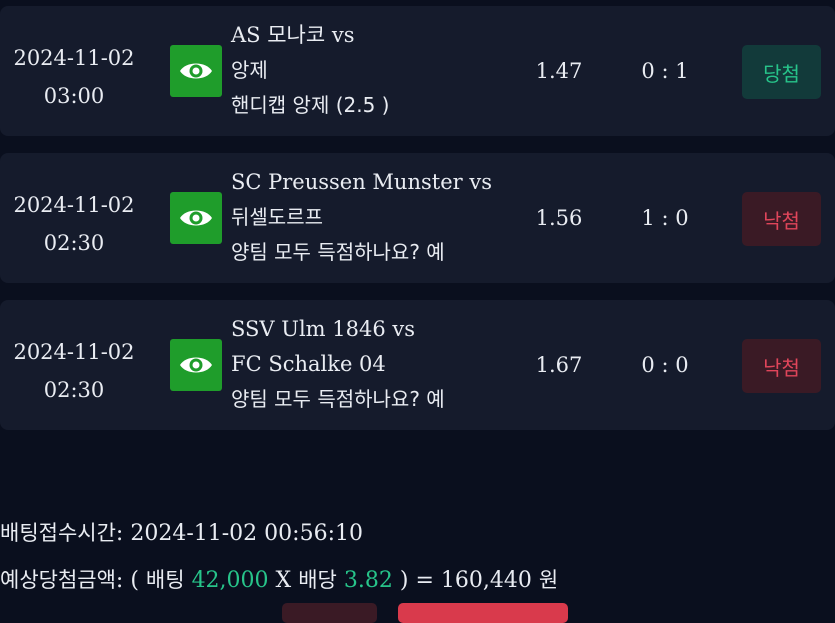  Describe the element at coordinates (559, 218) in the screenshot. I see `bet-odds: 1.56` at that location.